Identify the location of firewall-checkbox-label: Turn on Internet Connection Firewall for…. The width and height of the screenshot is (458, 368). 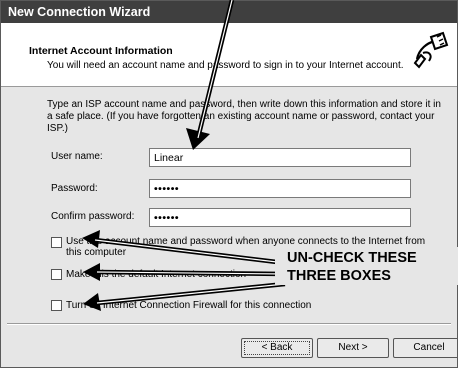
(189, 305).